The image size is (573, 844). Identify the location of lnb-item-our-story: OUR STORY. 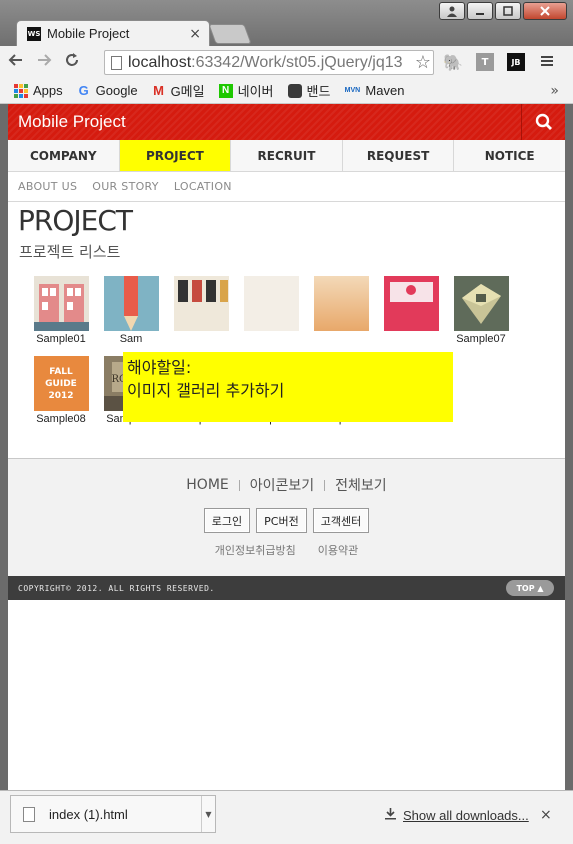
(125, 186).